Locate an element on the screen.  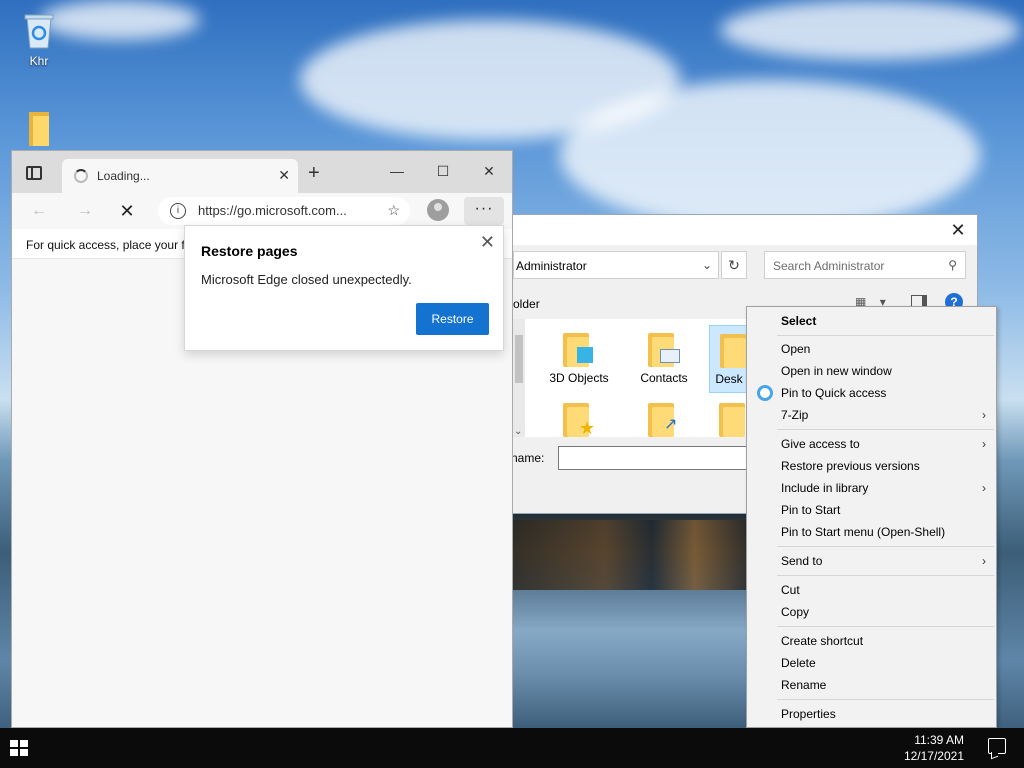
search-icon: ⚲ is located at coordinates (952, 265).